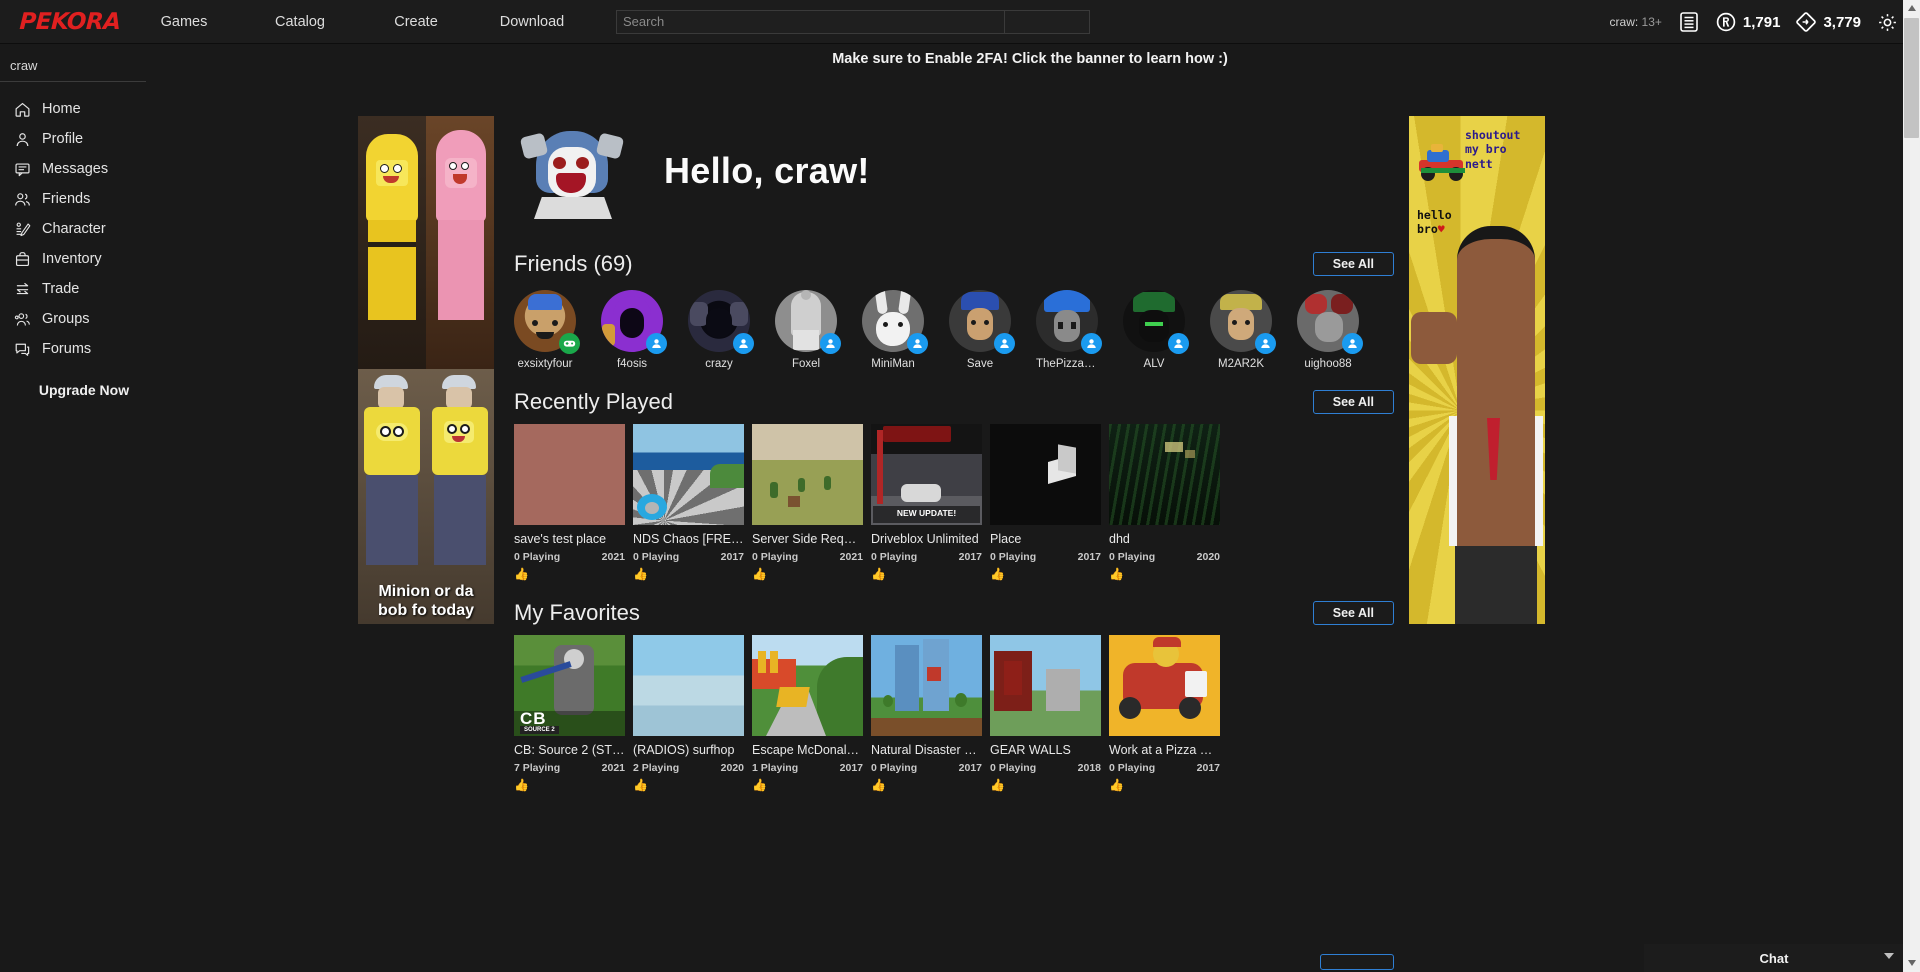  What do you see at coordinates (1353, 402) in the screenshot?
I see `recently-played-see-all-button: See All` at bounding box center [1353, 402].